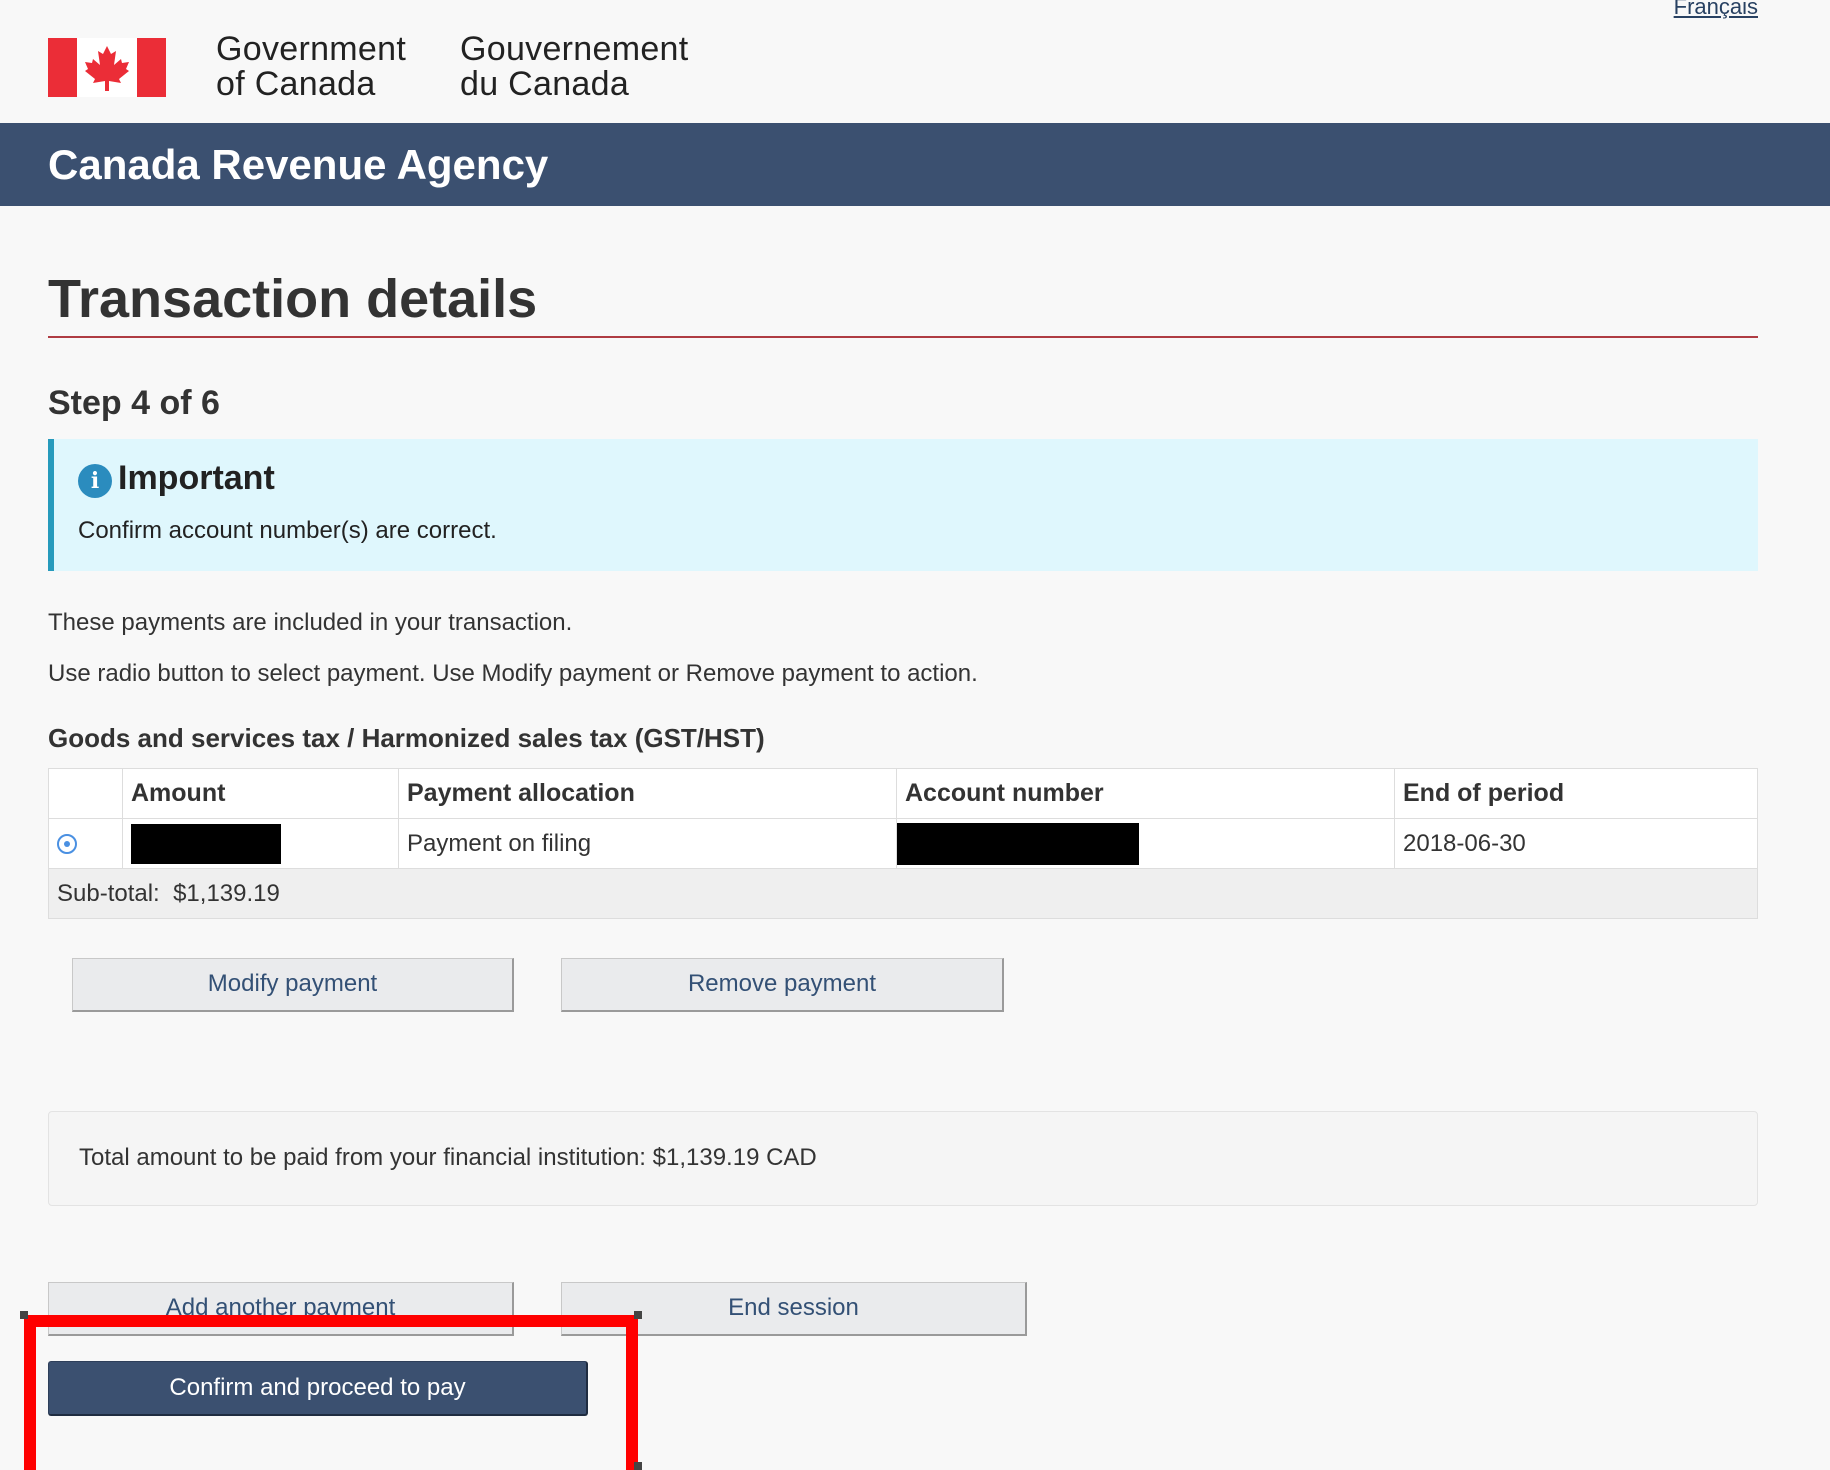 This screenshot has width=1830, height=1470. What do you see at coordinates (1576, 843) in the screenshot?
I see `end-of-period-cell: 2018-06-30` at bounding box center [1576, 843].